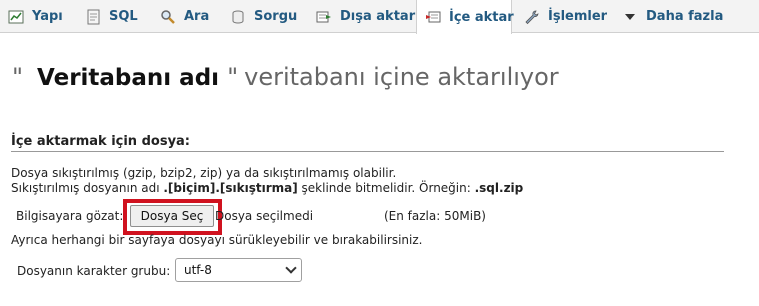  What do you see at coordinates (101, 141) in the screenshot?
I see `section-heading: İçe aktarmak için dosya:` at bounding box center [101, 141].